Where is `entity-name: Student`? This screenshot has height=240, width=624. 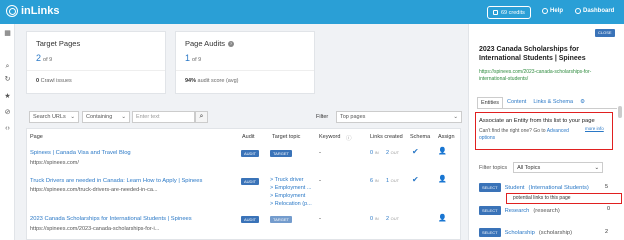
entity-name: Student is located at coordinates (515, 188).